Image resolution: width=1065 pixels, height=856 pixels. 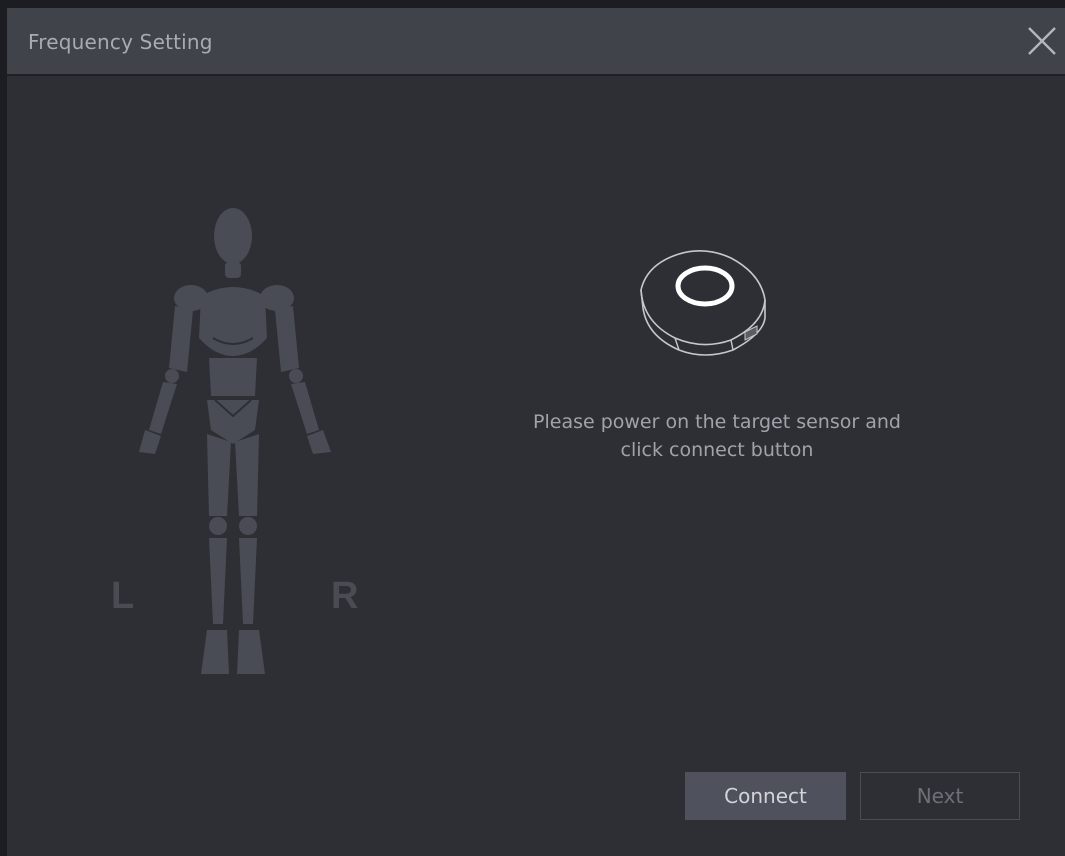 What do you see at coordinates (717, 422) in the screenshot?
I see `instruction-line-1: Please power on the target sensor and` at bounding box center [717, 422].